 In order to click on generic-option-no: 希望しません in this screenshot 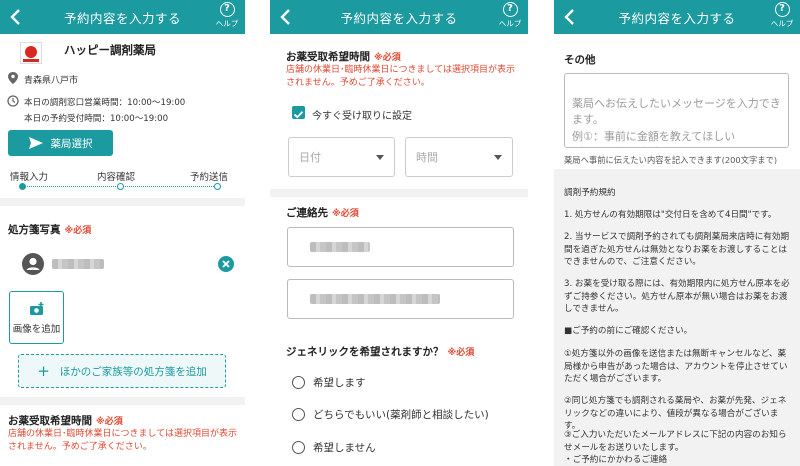, I will do `click(334, 447)`.